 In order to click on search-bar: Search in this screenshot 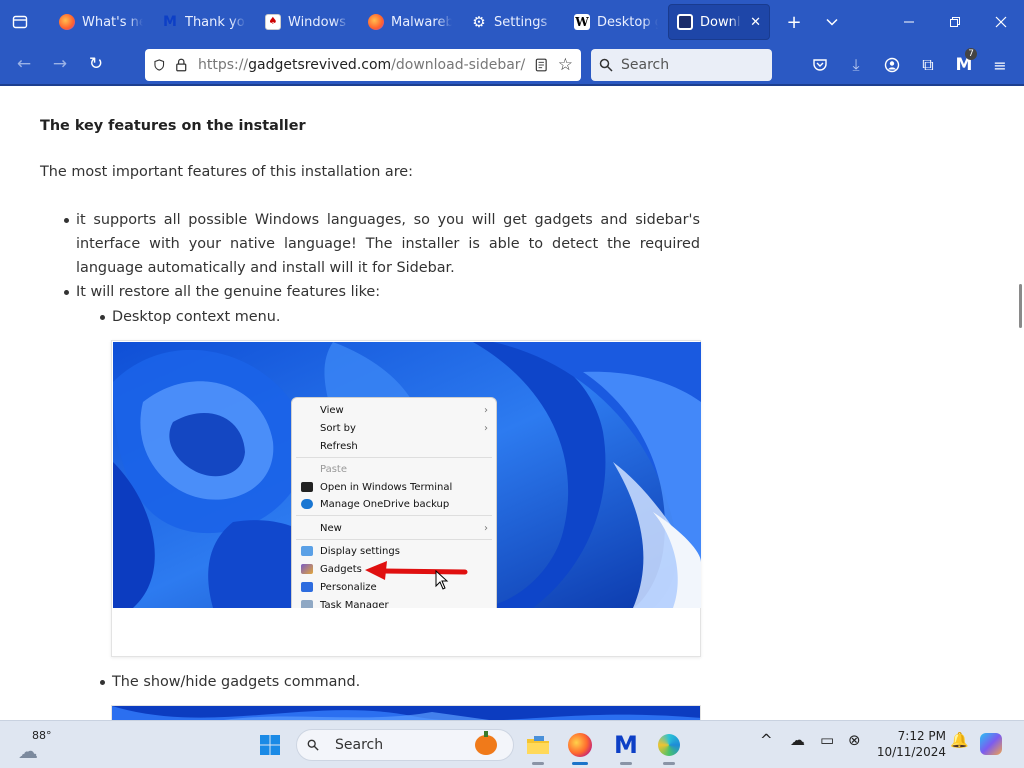, I will do `click(681, 65)`.